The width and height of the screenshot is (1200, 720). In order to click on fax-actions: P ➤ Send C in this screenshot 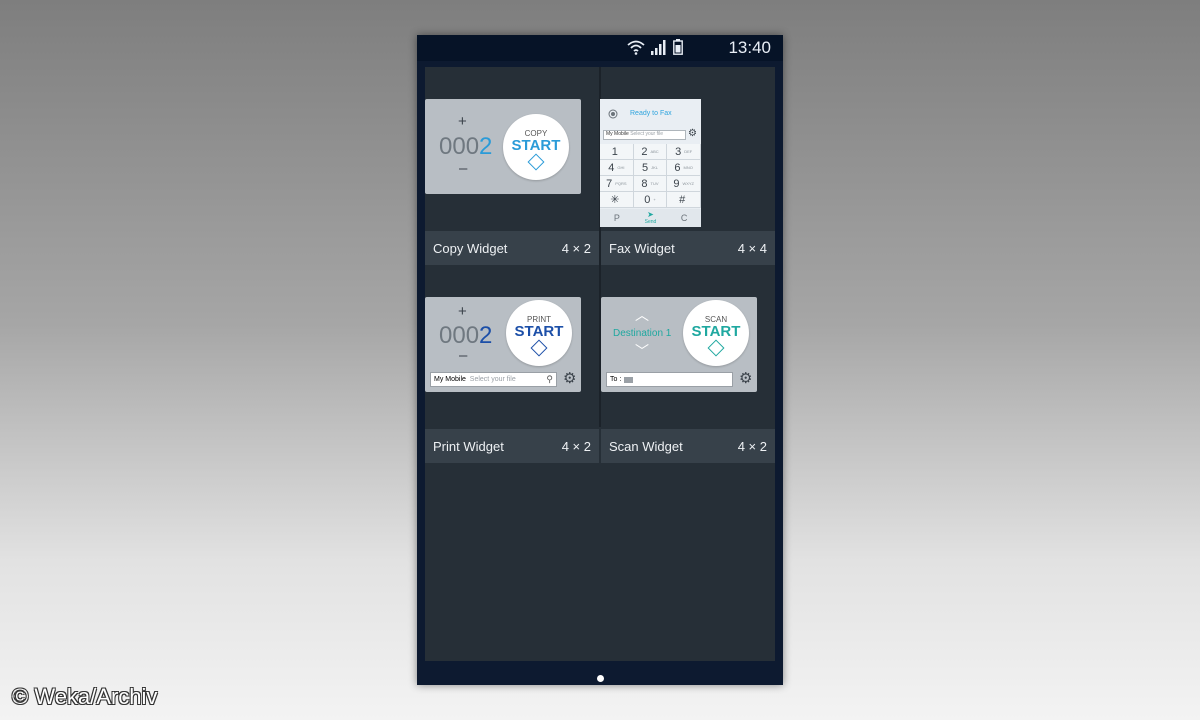, I will do `click(650, 218)`.